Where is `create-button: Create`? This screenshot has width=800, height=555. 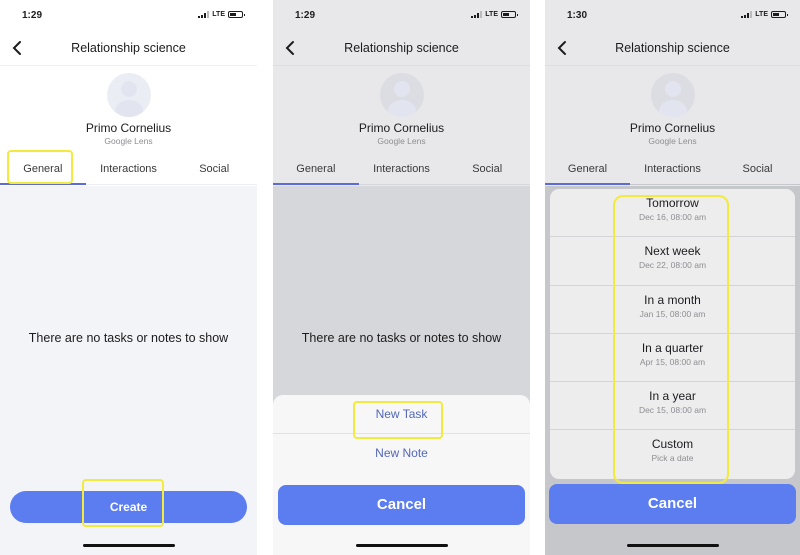 create-button: Create is located at coordinates (128, 507).